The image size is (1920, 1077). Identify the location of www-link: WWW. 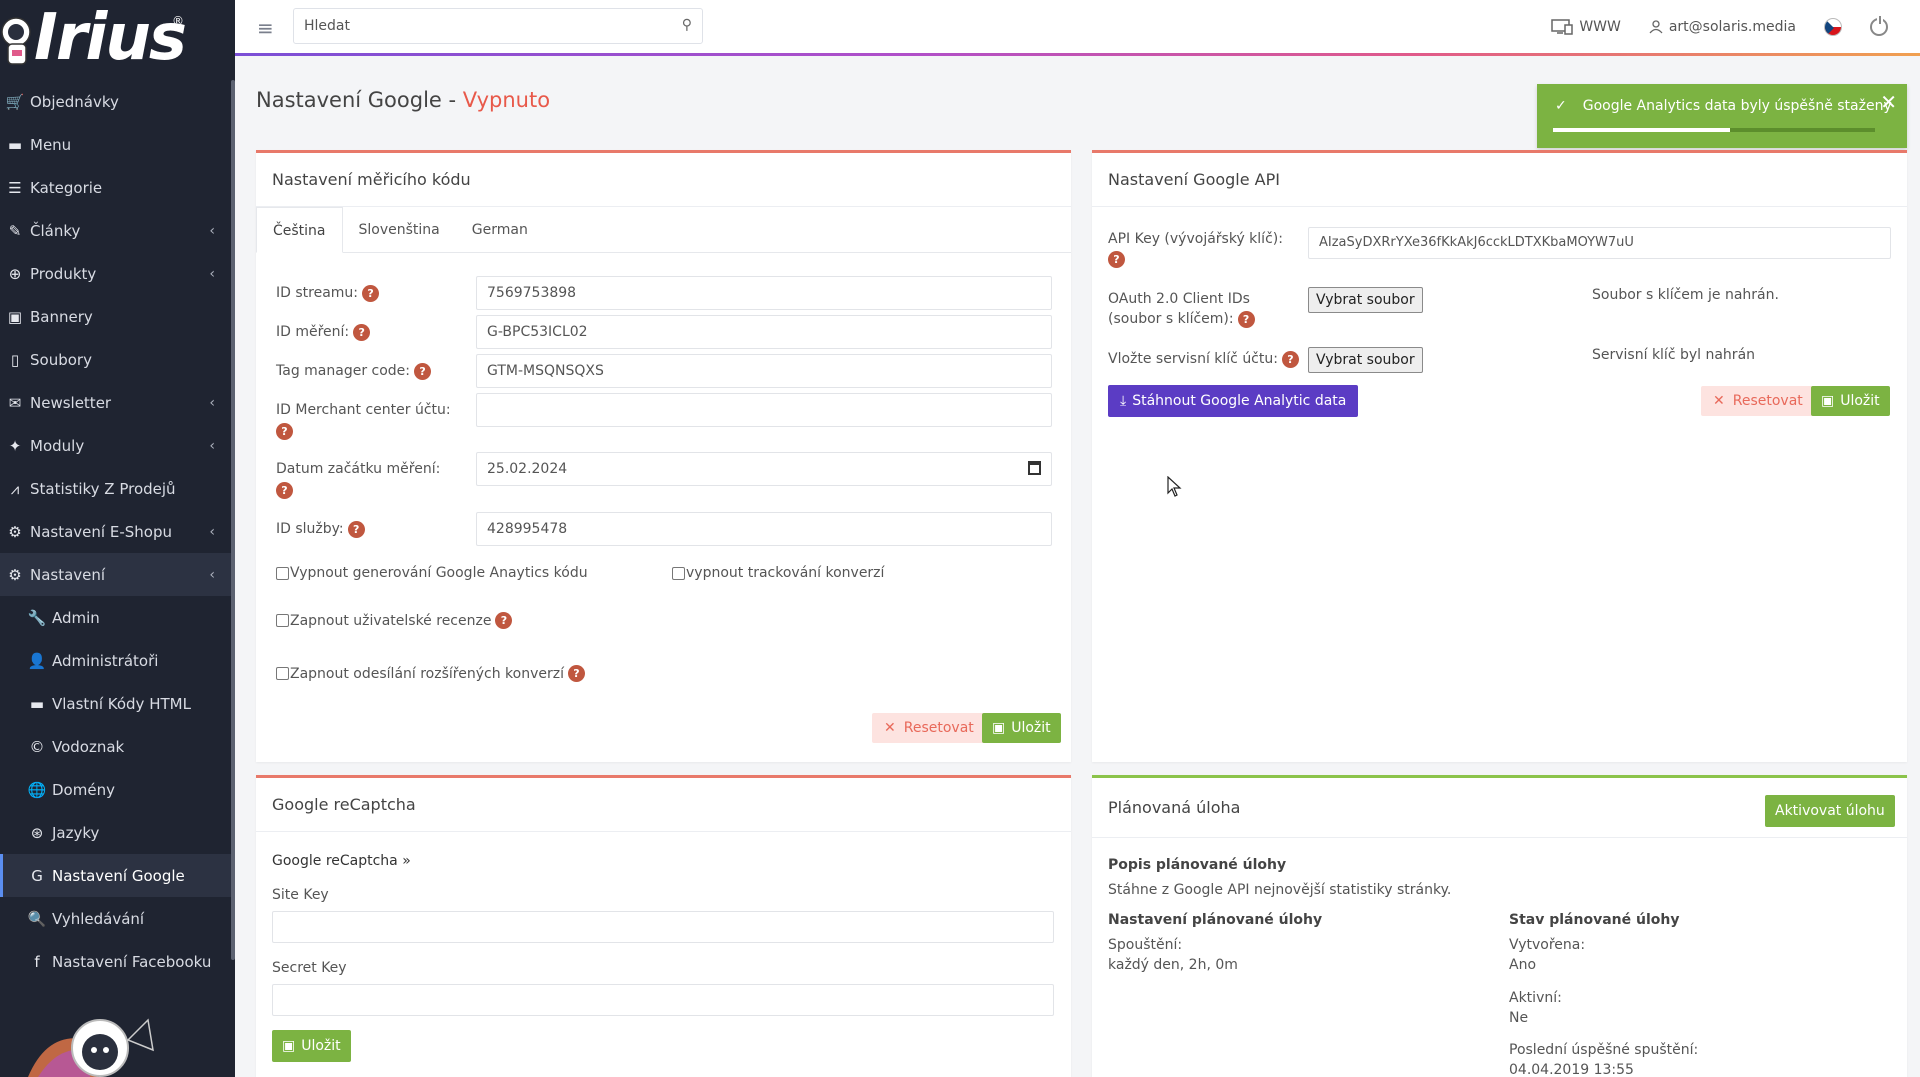
(1586, 27).